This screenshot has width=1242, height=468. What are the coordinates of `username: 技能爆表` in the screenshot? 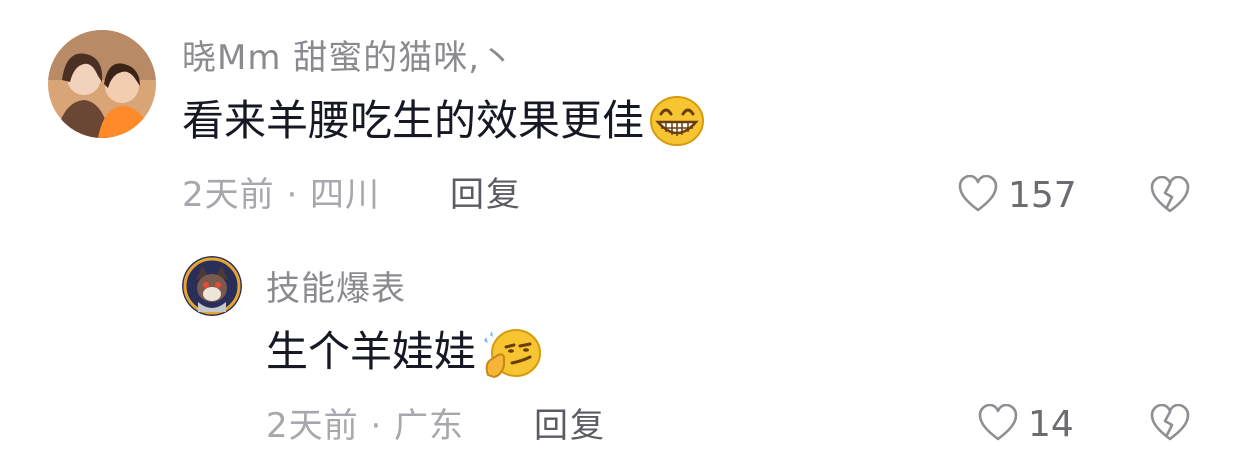 It's located at (336, 289).